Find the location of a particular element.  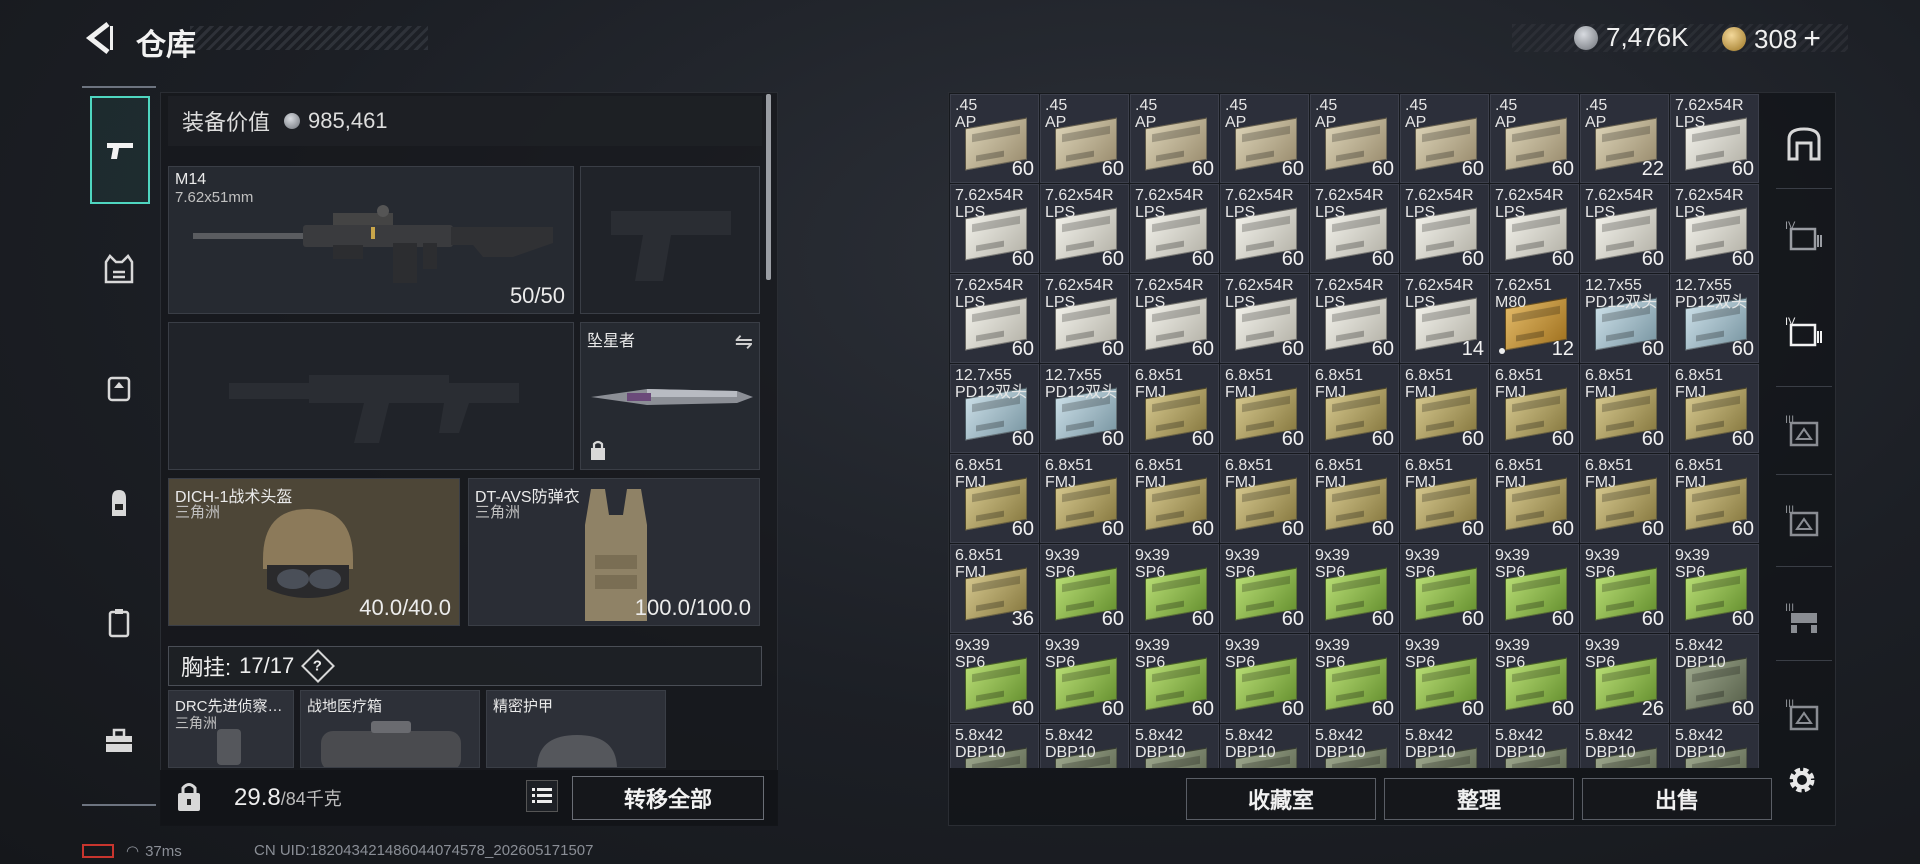

melee-slot: 坠星者 ⇋ is located at coordinates (670, 396).